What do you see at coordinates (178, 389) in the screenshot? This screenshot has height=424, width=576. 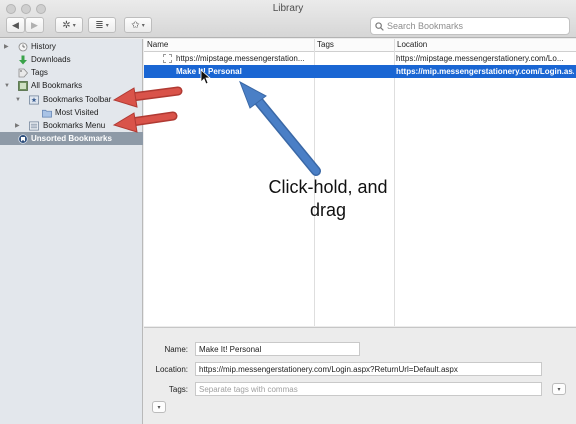 I see `tags-label: Tags:` at bounding box center [178, 389].